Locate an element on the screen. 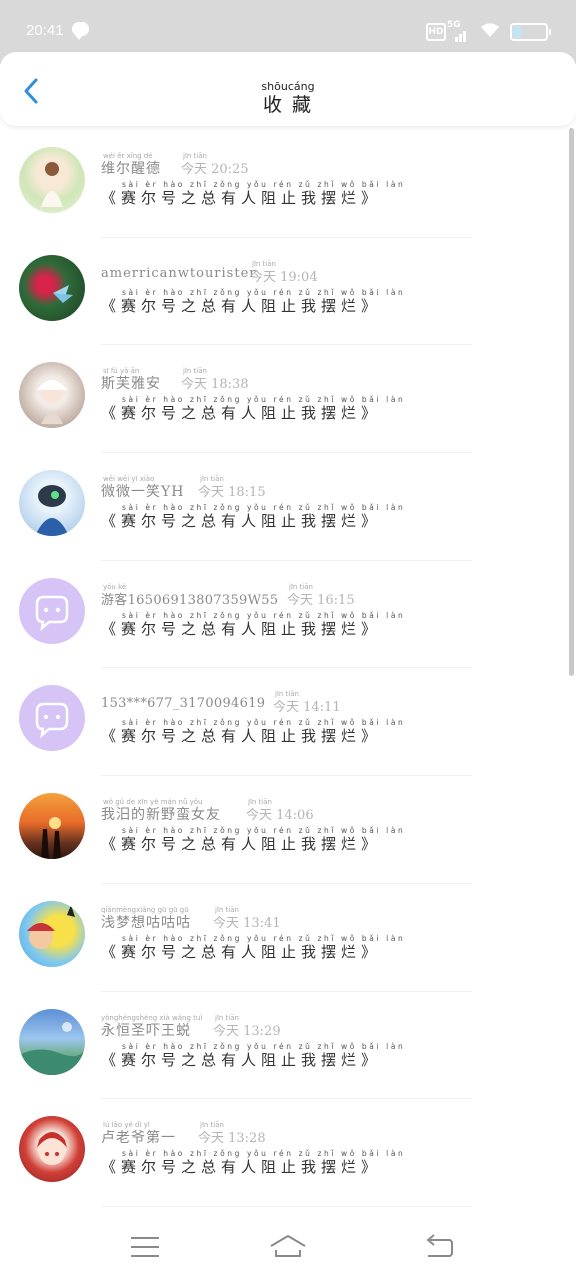 The image size is (576, 1280). top-header: shōucáng 收 藏 is located at coordinates (288, 89).